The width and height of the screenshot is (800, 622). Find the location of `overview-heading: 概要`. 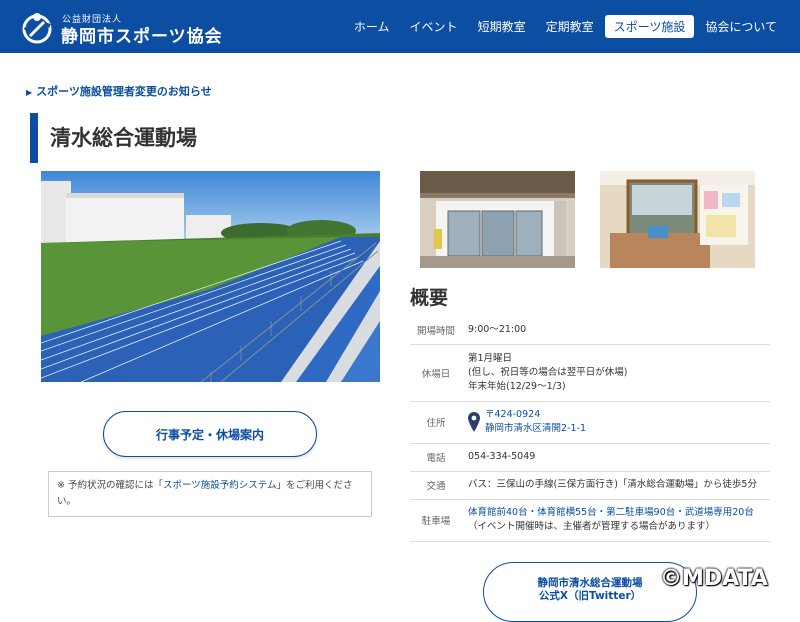

overview-heading: 概要 is located at coordinates (429, 298).